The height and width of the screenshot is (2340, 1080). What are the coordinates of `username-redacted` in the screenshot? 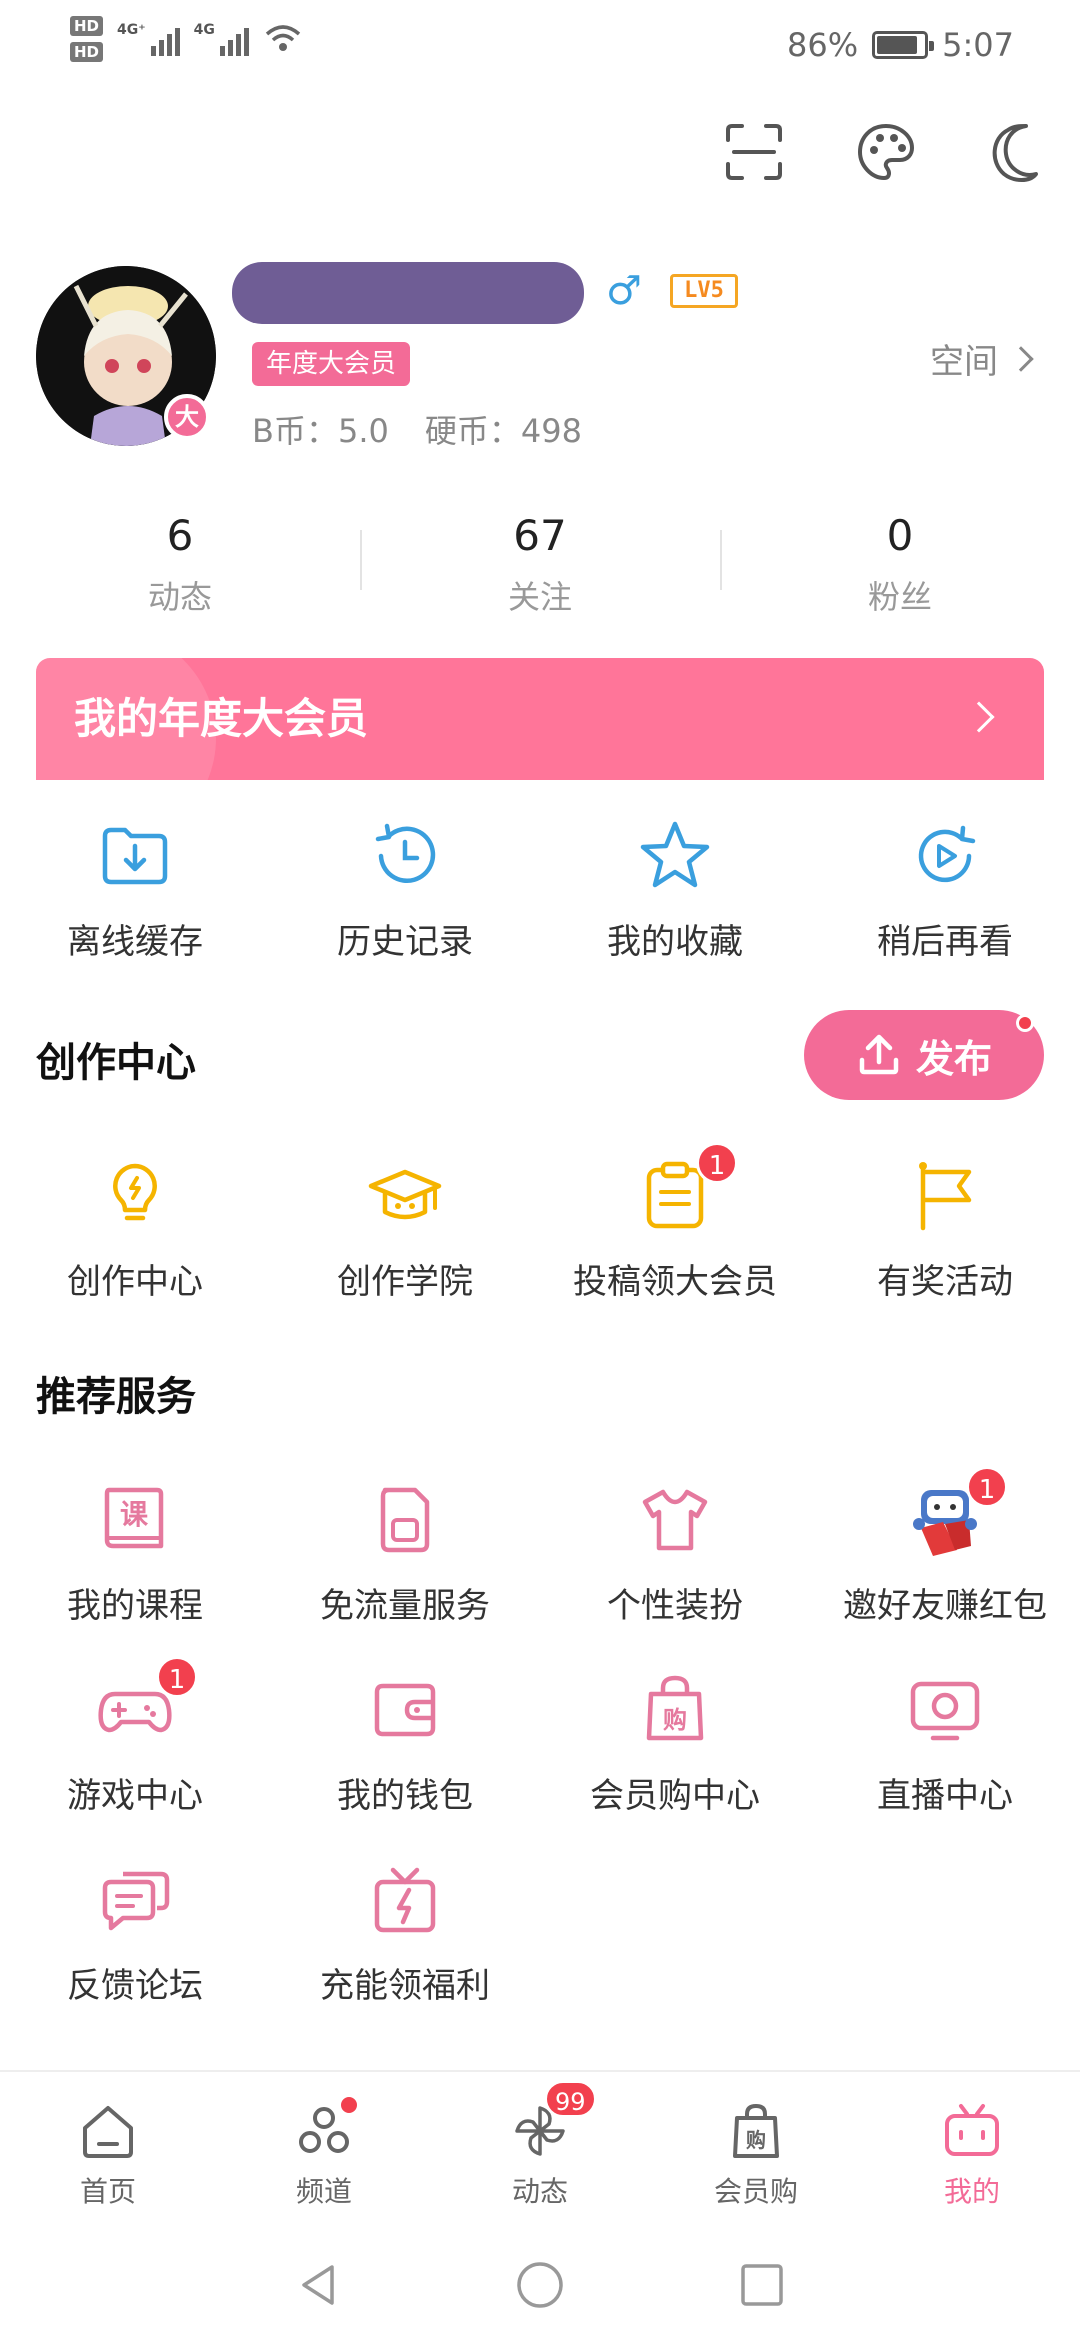 It's located at (408, 293).